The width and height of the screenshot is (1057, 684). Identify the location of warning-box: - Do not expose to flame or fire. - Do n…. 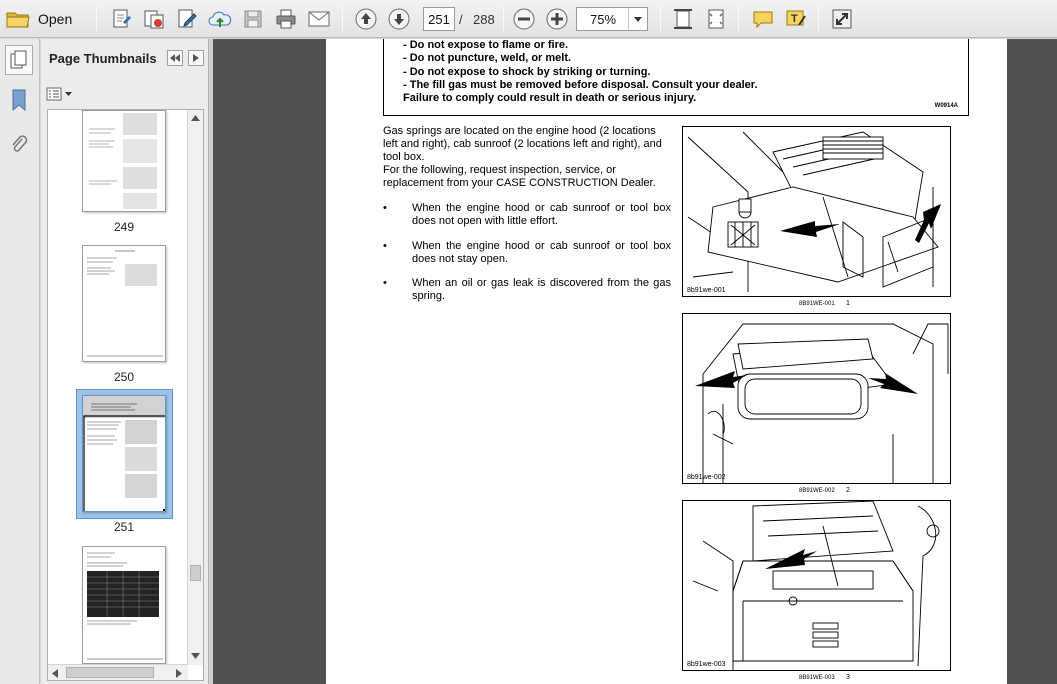
(676, 77).